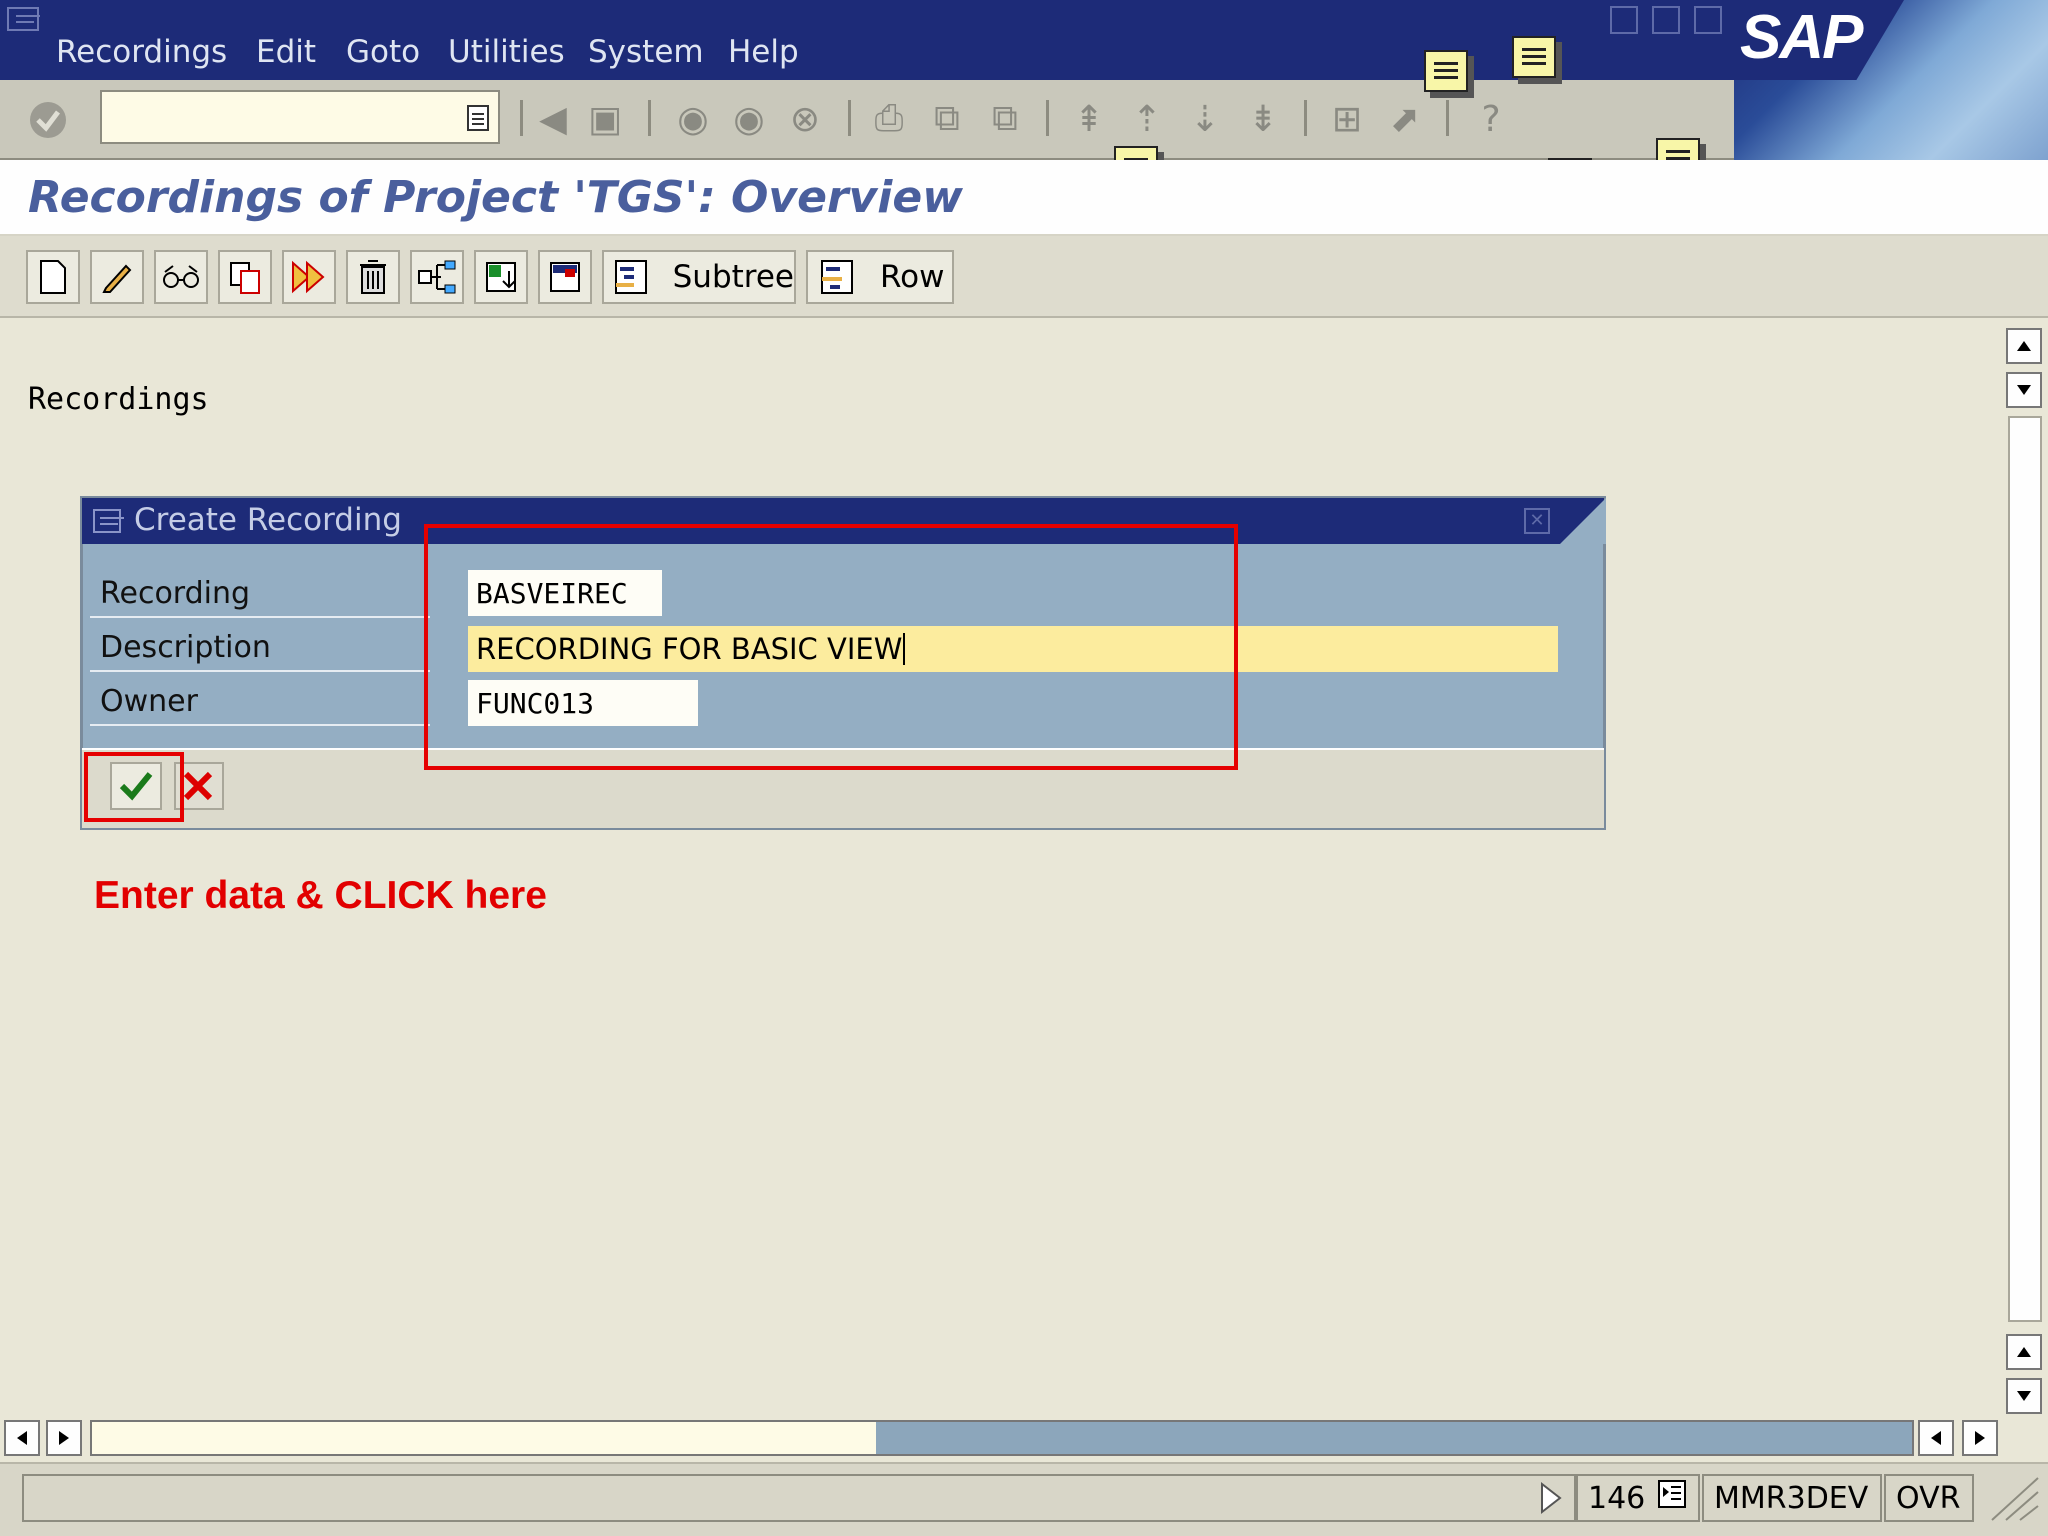 This screenshot has height=1536, width=2048. I want to click on button-highlight-box, so click(134, 787).